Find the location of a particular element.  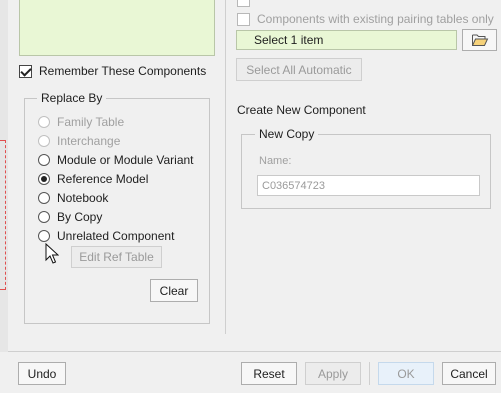

cancel-button: Cancel is located at coordinates (469, 373).